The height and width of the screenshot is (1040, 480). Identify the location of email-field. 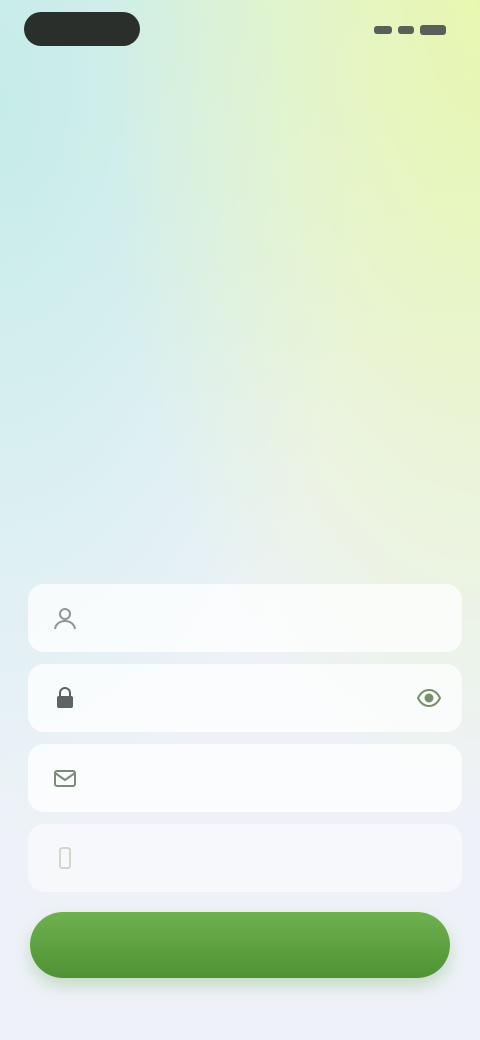
(245, 778).